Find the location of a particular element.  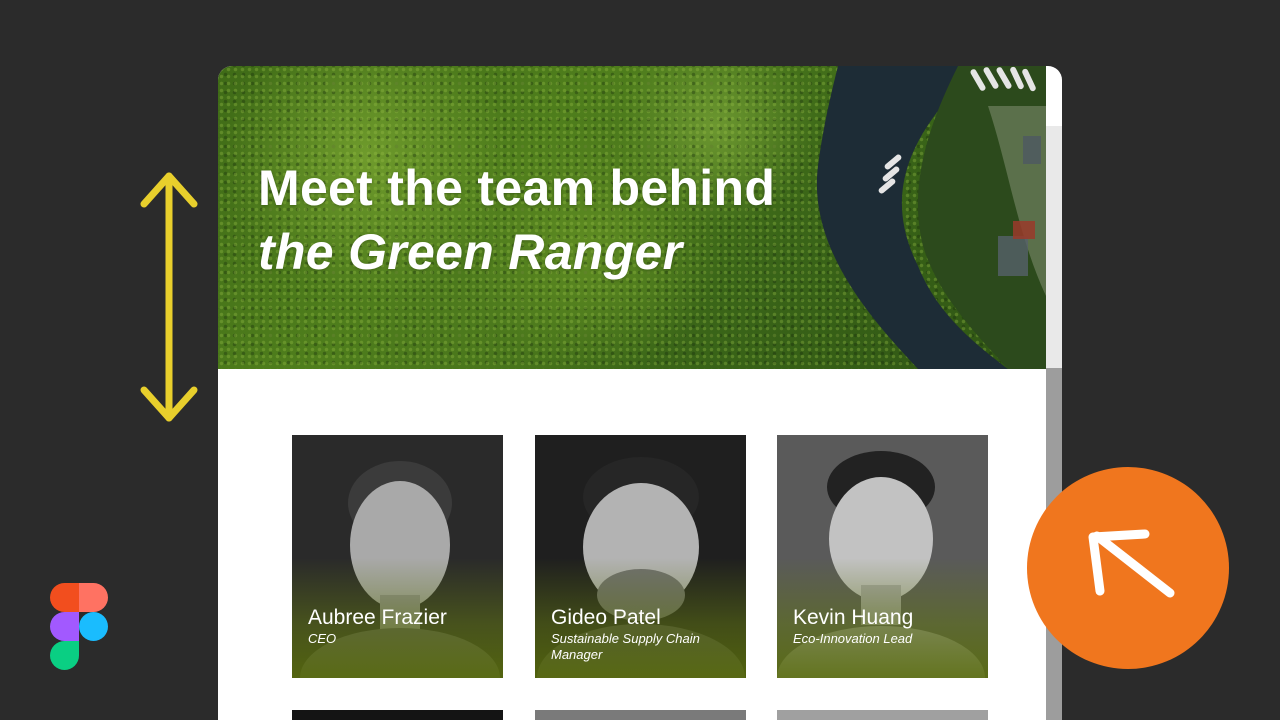

member-role: CEO is located at coordinates (322, 638).